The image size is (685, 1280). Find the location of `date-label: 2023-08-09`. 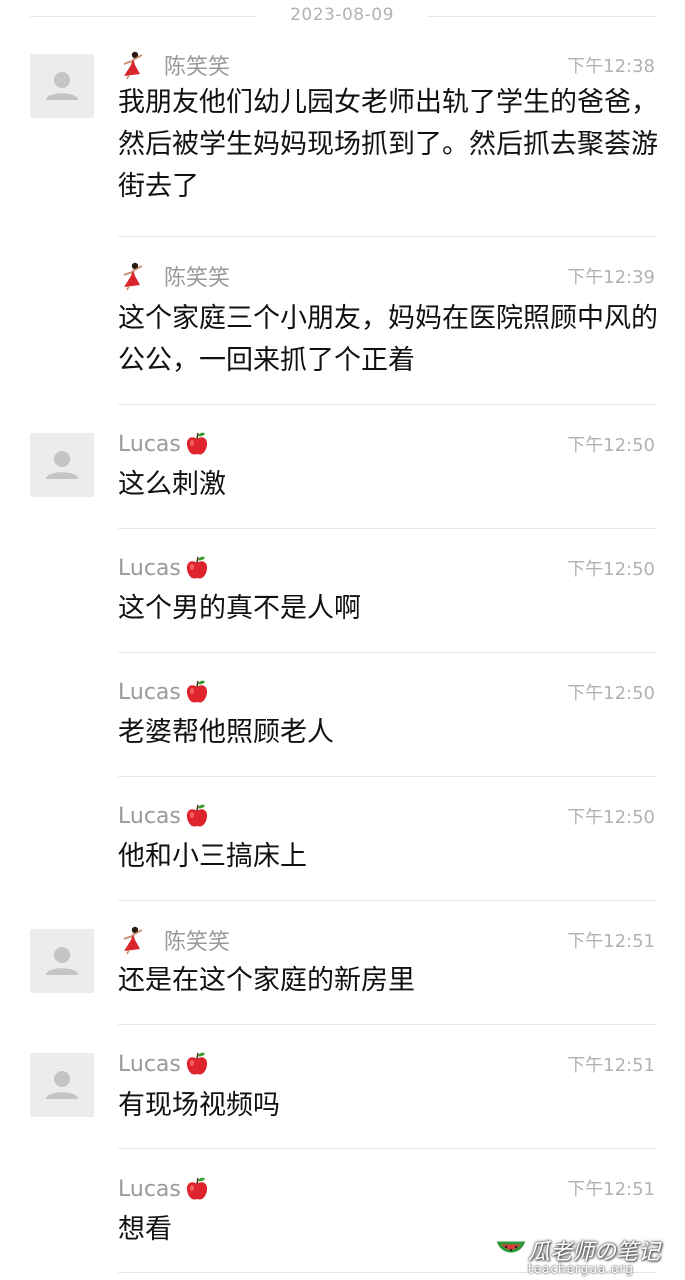

date-label: 2023-08-09 is located at coordinates (342, 15).